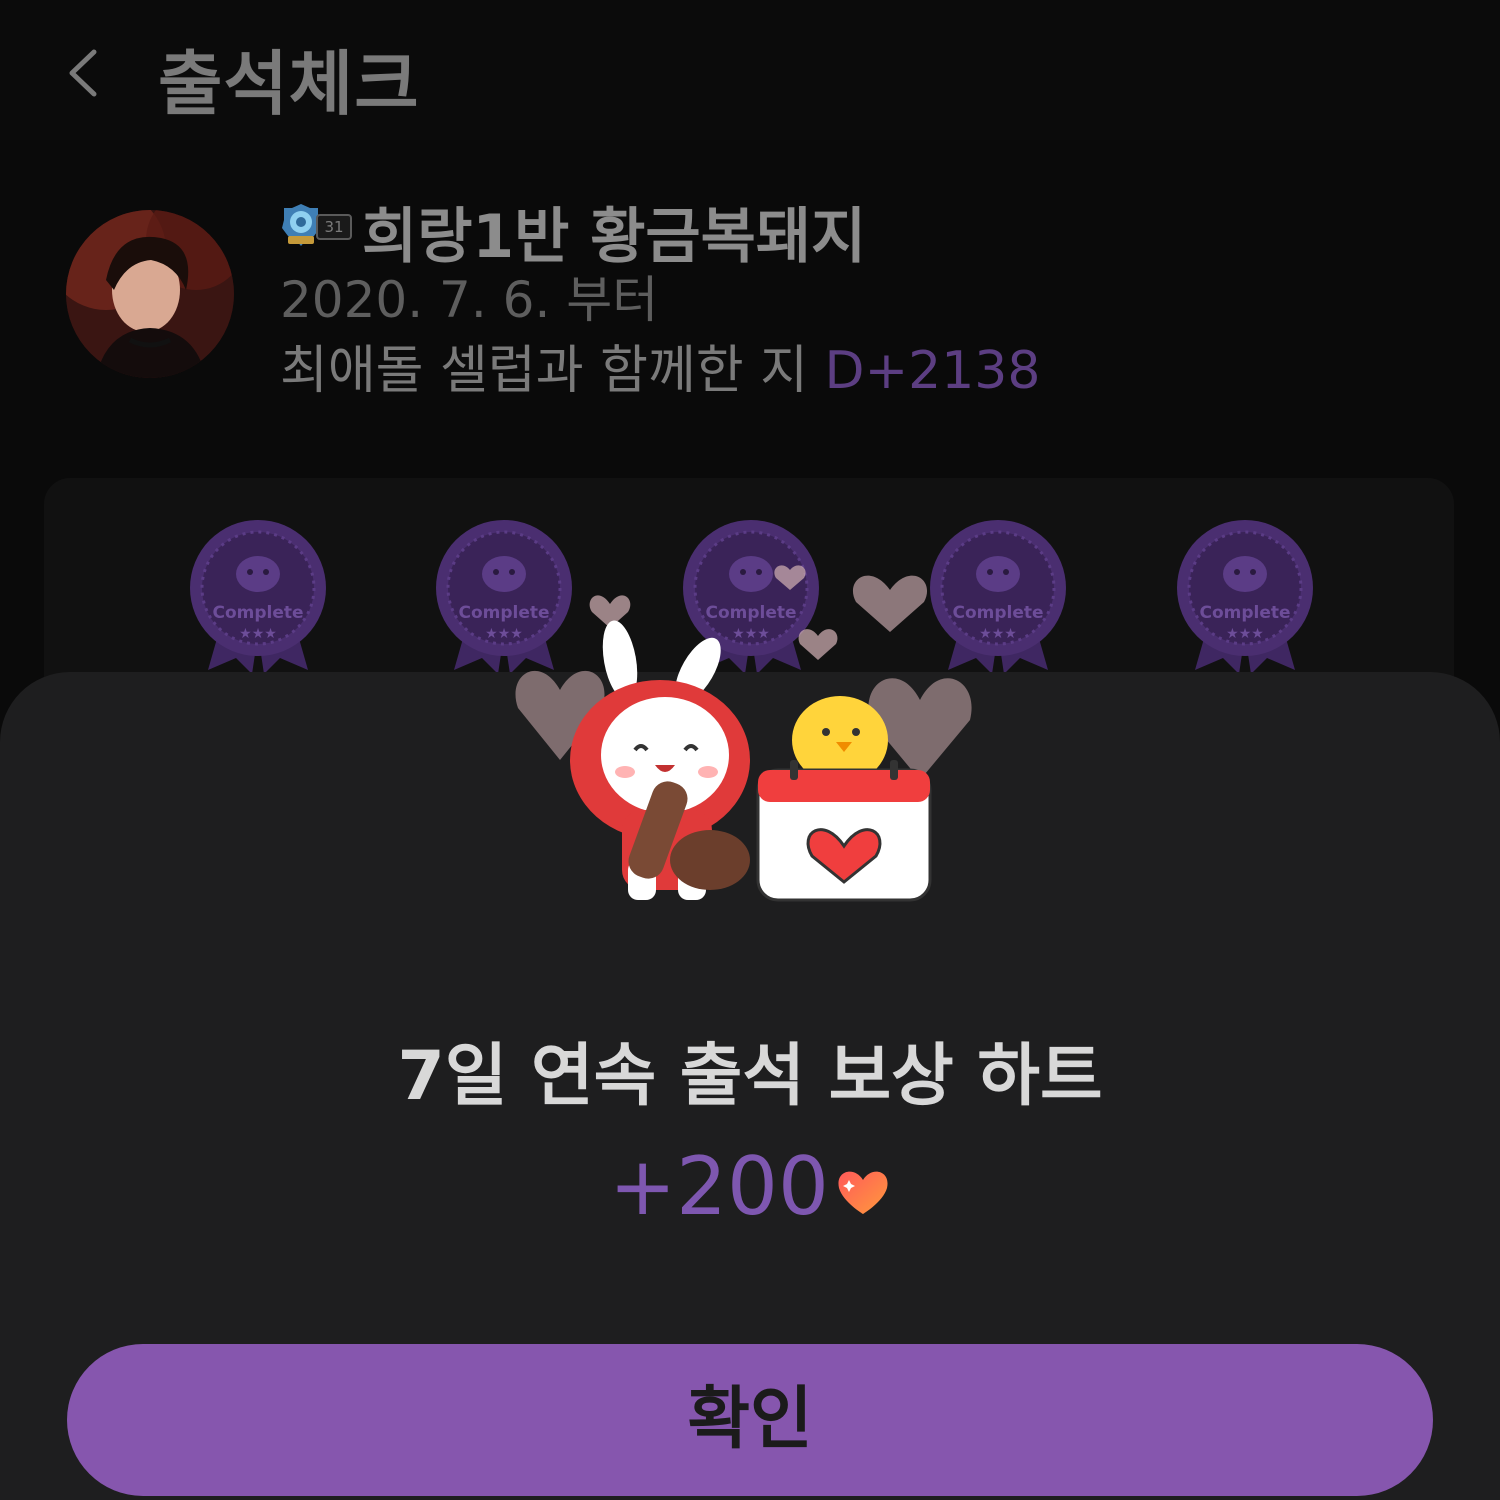 Image resolution: width=1500 pixels, height=1500 pixels. I want to click on back-button, so click(88, 73).